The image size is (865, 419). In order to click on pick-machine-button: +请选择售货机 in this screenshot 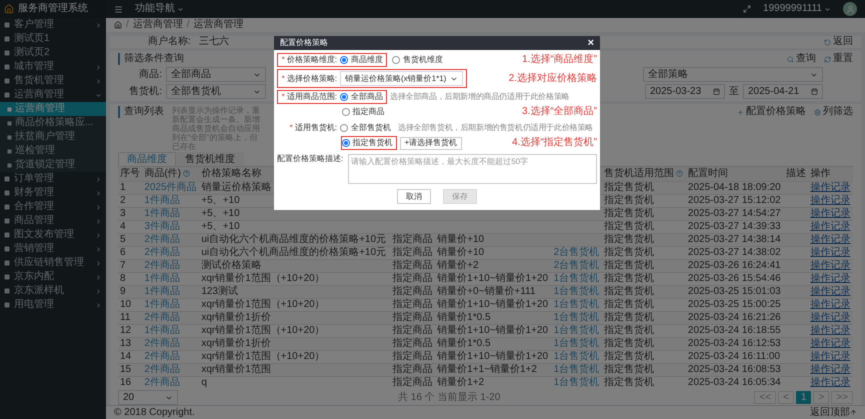, I will do `click(431, 143)`.